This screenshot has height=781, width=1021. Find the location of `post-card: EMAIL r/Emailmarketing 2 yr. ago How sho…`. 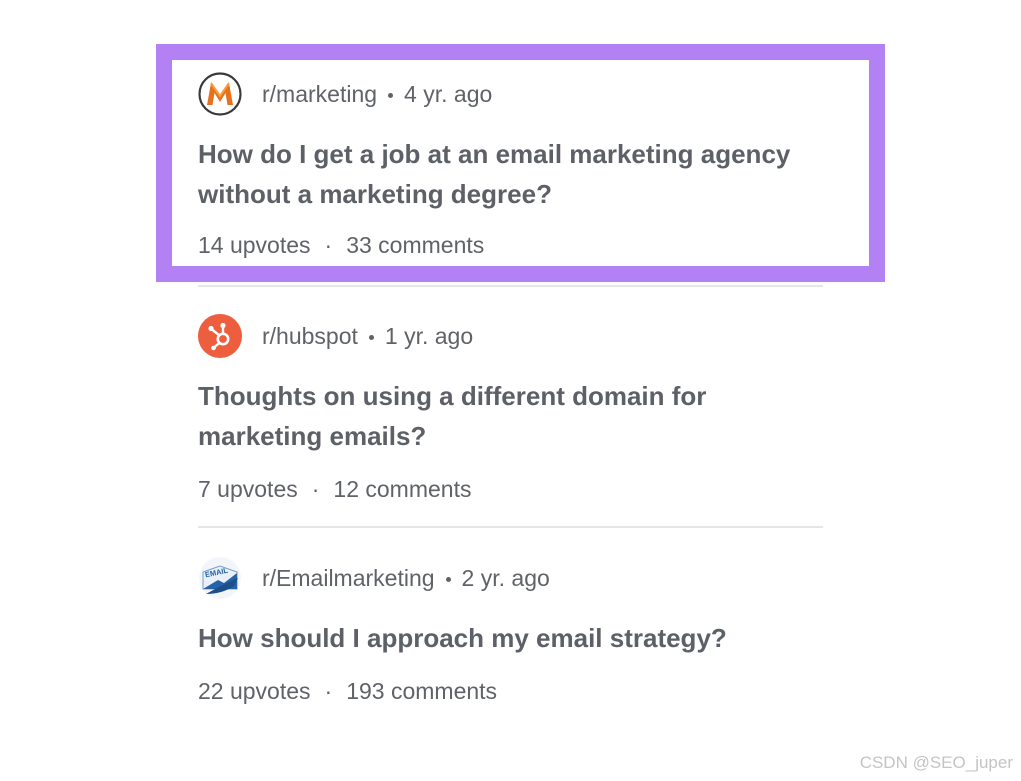

post-card: EMAIL r/Emailmarketing 2 yr. ago How sho… is located at coordinates (510, 636).